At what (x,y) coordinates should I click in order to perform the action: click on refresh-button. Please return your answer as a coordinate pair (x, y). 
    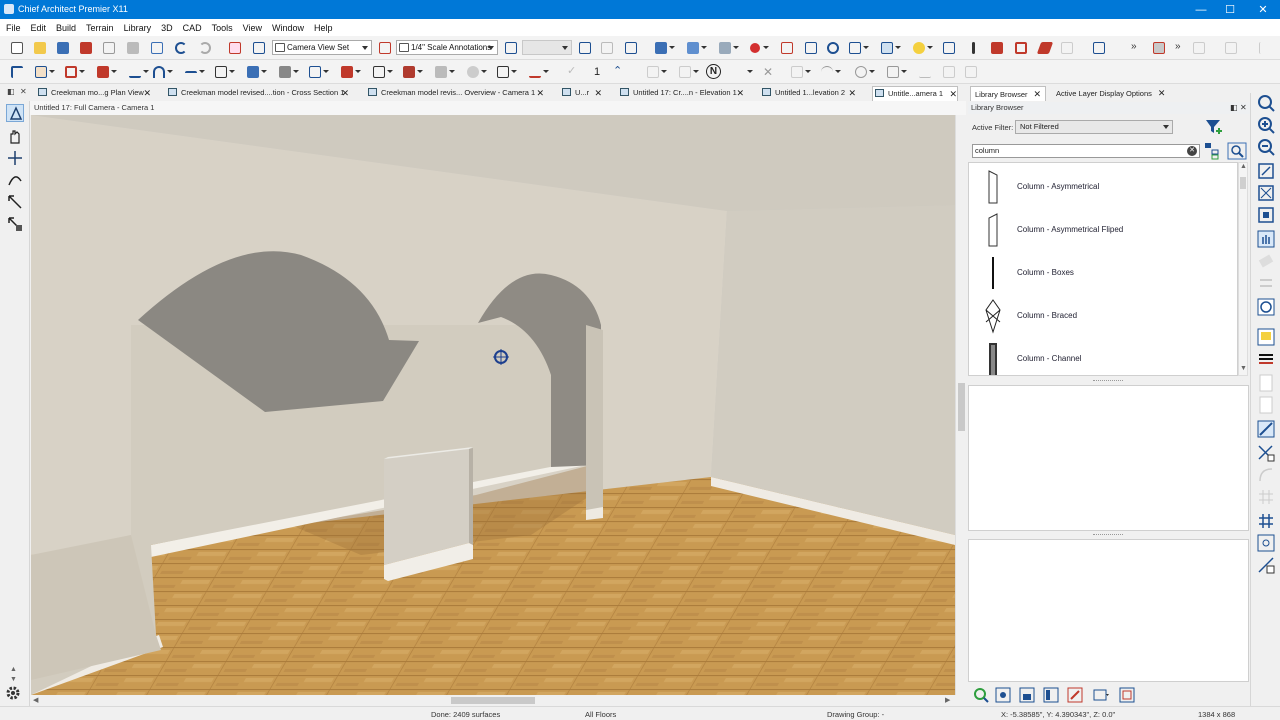
    Looking at the image, I should click on (1266, 307).